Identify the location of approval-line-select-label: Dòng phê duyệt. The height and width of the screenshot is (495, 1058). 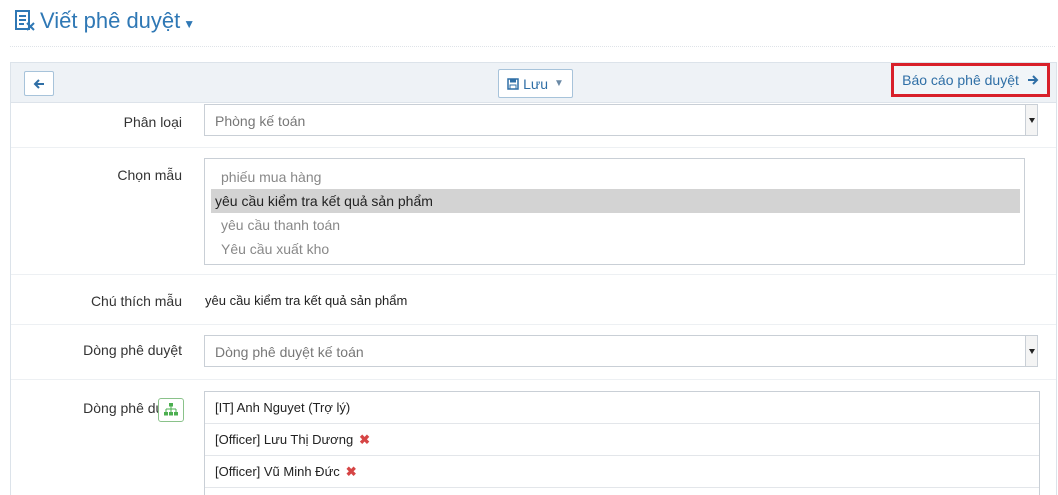
(132, 350).